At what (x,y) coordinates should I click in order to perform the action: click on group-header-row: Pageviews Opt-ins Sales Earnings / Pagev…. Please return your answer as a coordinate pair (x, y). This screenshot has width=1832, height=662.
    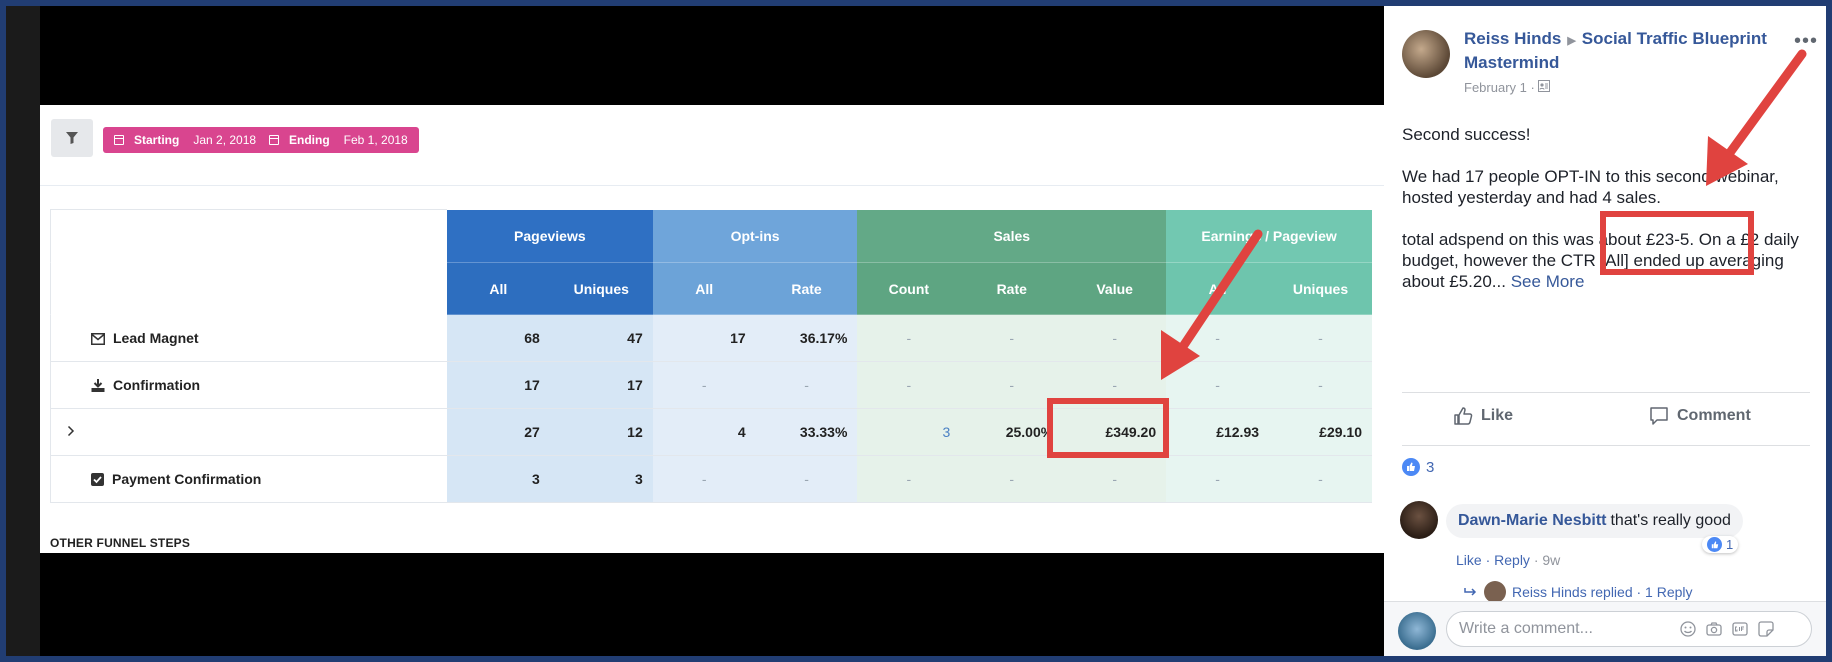
    Looking at the image, I should click on (710, 236).